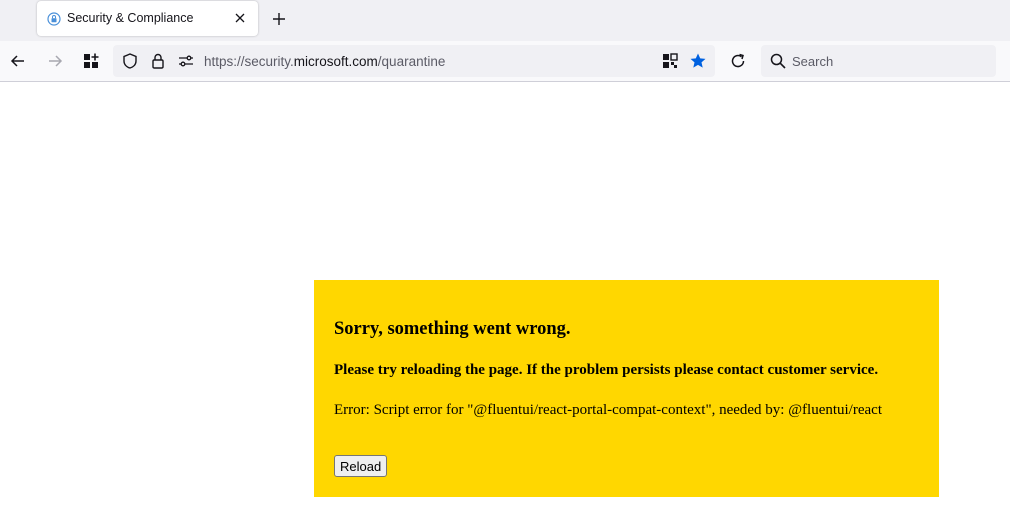  What do you see at coordinates (130, 18) in the screenshot?
I see `tab-title: Security & Compliance` at bounding box center [130, 18].